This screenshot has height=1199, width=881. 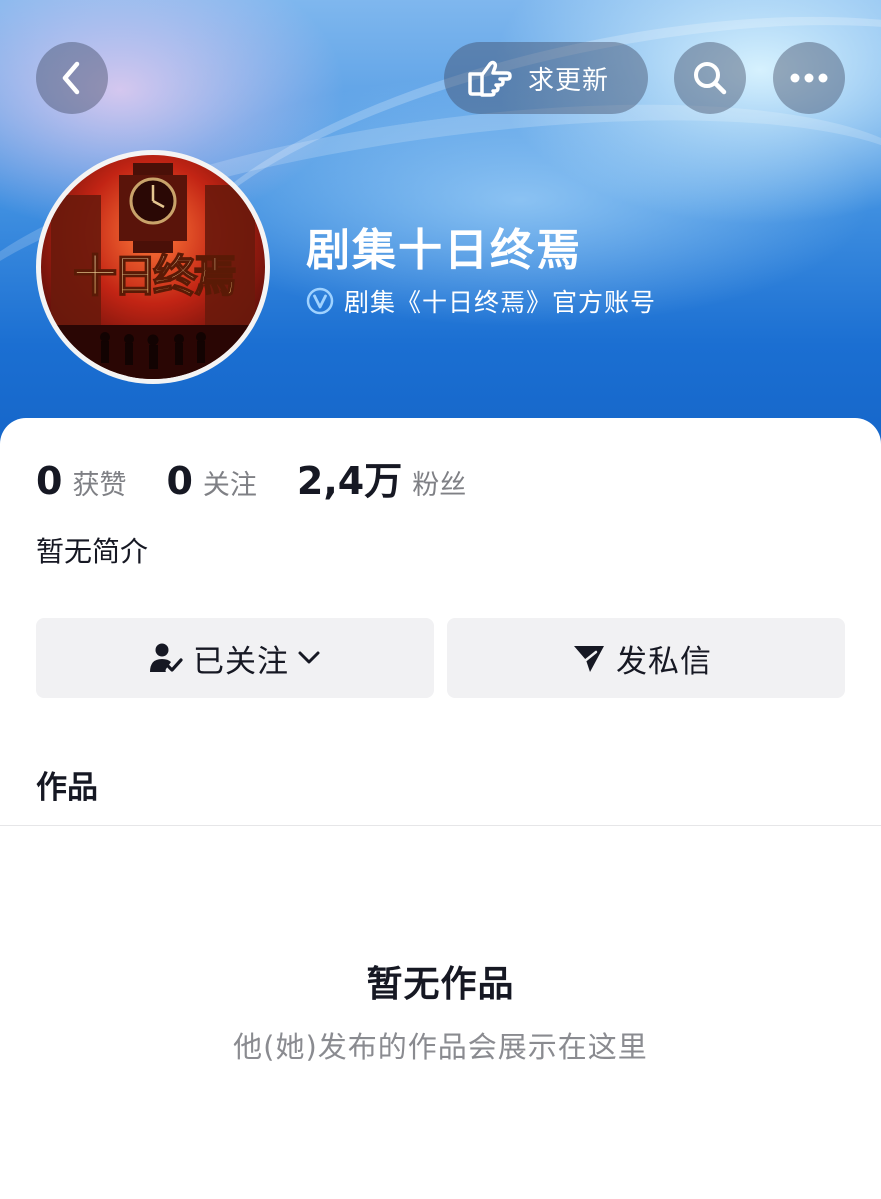 What do you see at coordinates (99, 485) in the screenshot?
I see `likes-label: 获赞` at bounding box center [99, 485].